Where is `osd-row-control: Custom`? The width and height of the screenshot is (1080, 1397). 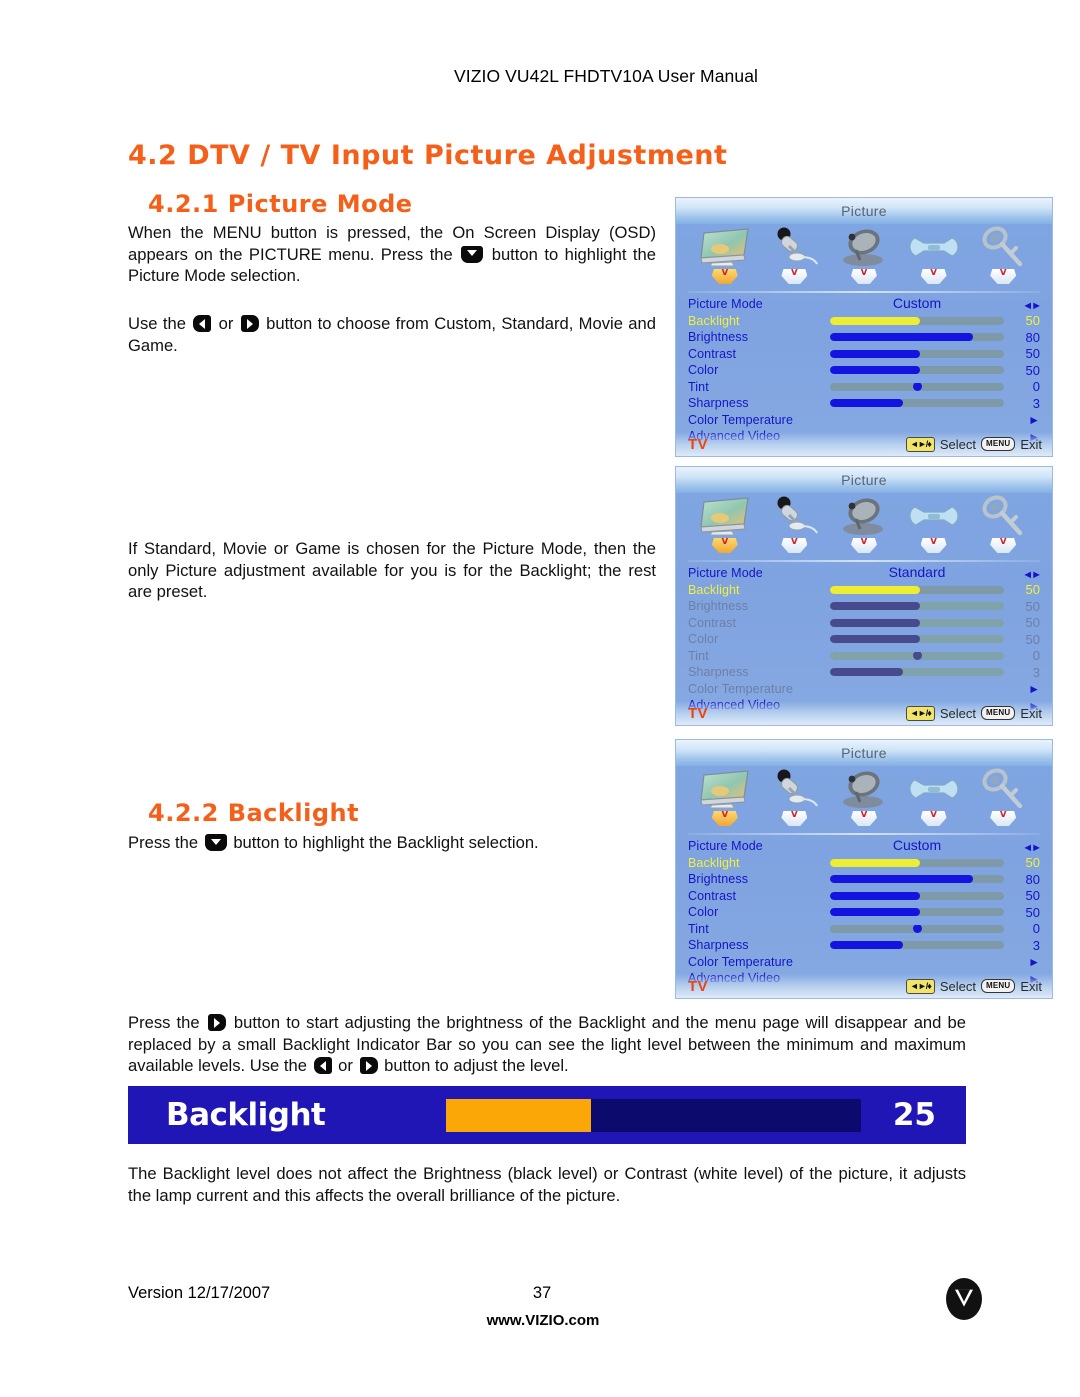 osd-row-control: Custom is located at coordinates (917, 845).